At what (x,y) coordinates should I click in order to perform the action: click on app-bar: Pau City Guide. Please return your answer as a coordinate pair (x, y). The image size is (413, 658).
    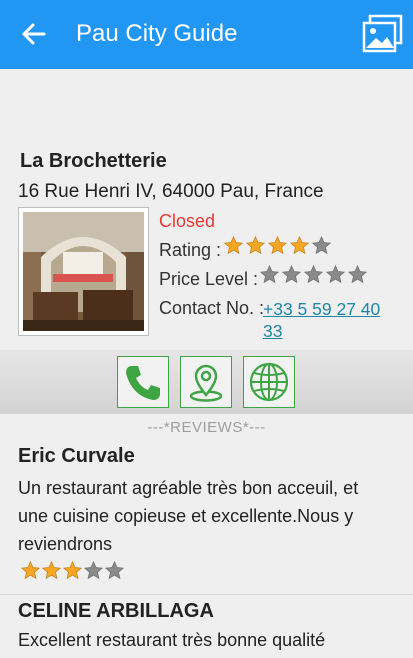
    Looking at the image, I should click on (206, 34).